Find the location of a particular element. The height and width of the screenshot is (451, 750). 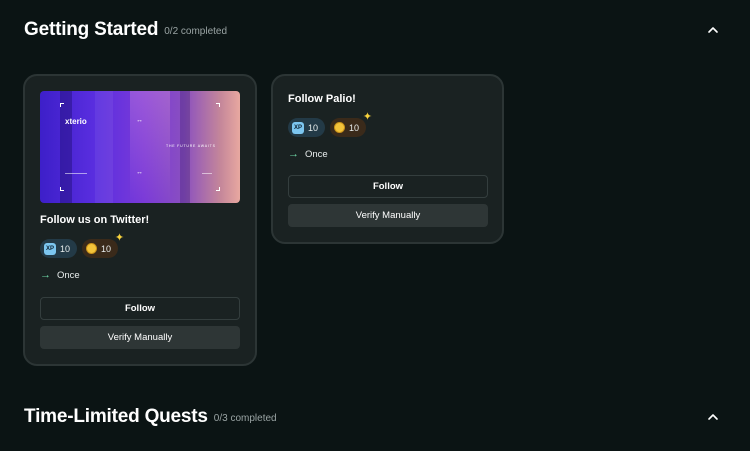

section-progress: 0/3 completed is located at coordinates (245, 418).